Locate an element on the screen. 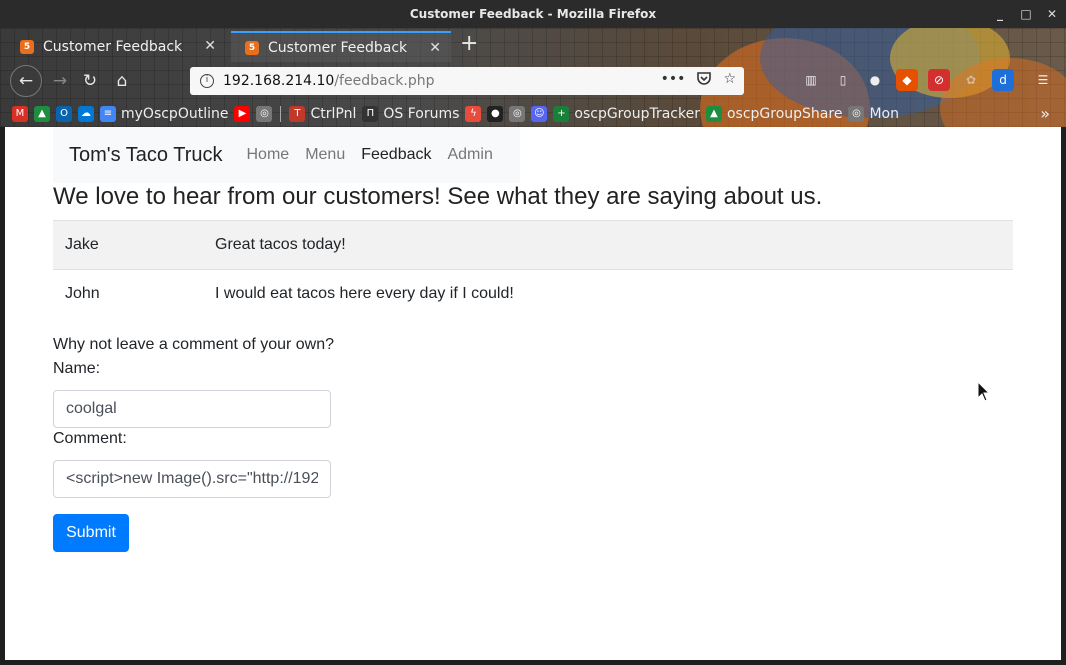 The image size is (1066, 665). bookmark-drive: ▲ is located at coordinates (42, 113).